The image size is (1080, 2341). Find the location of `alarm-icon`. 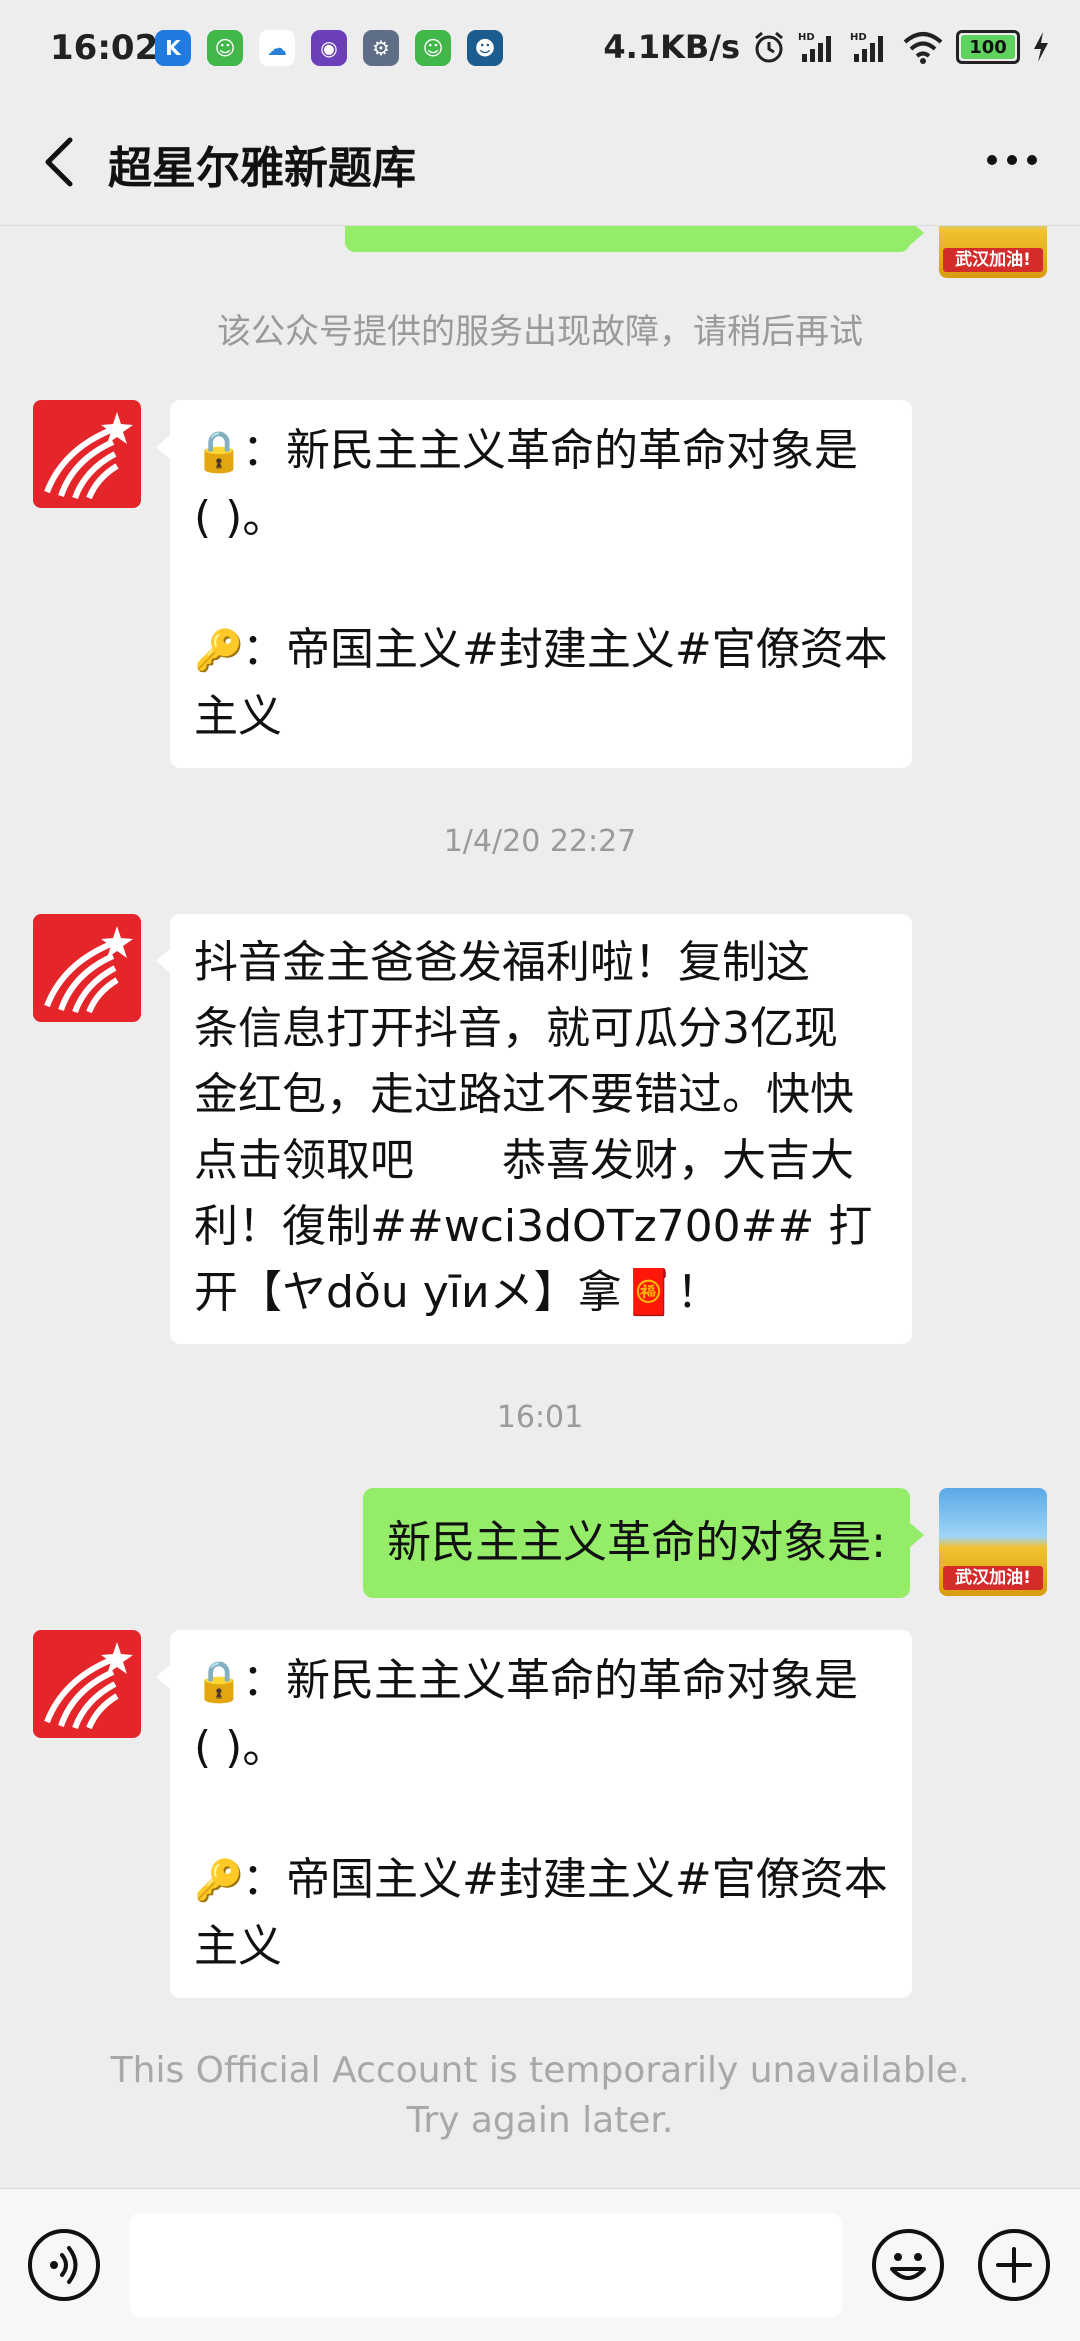

alarm-icon is located at coordinates (769, 47).